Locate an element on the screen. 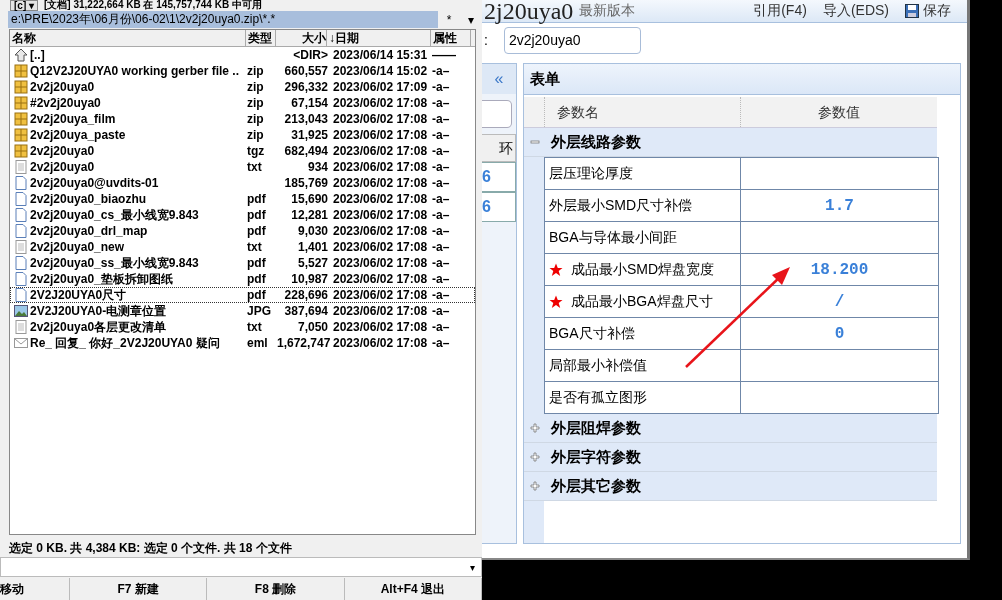 The width and height of the screenshot is (1002, 600). file-name: 2v2j20uya0_drl_map is located at coordinates (89, 231).